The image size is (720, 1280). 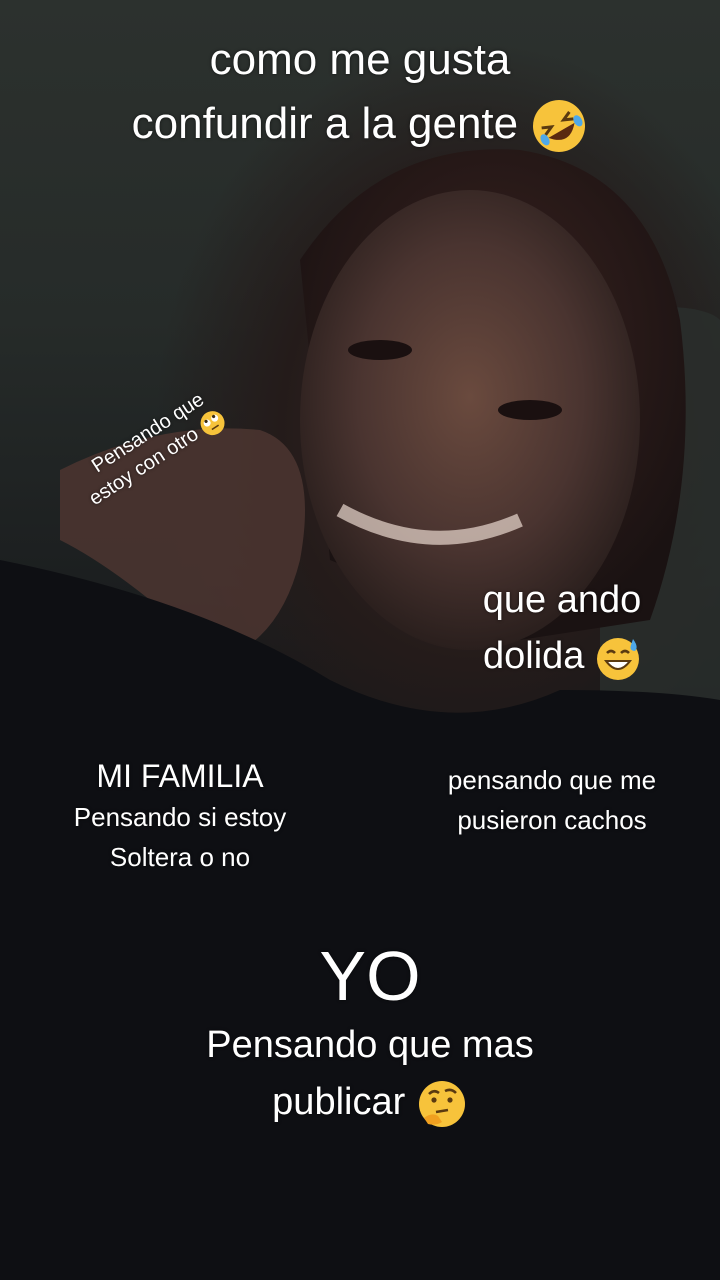 What do you see at coordinates (562, 600) in the screenshot?
I see `right-caption-line1: que ando` at bounding box center [562, 600].